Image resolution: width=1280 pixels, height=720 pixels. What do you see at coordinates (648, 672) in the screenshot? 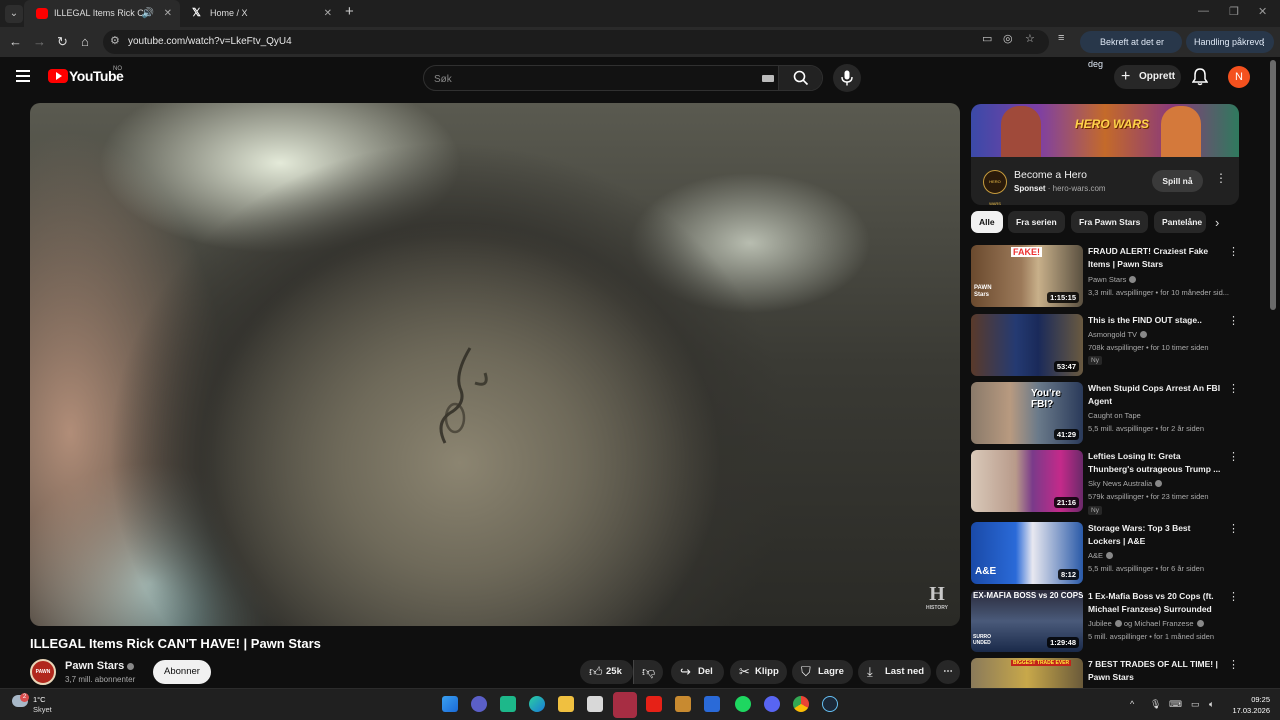
I see `dislike-button: 👎︎` at bounding box center [648, 672].